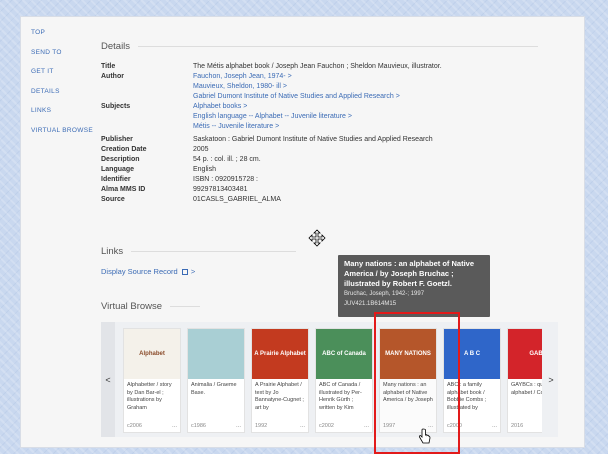 Image resolution: width=608 pixels, height=454 pixels. What do you see at coordinates (336, 180) in the screenshot?
I see `identifier-row: Identifier ISBN : 0920915728 :` at bounding box center [336, 180].